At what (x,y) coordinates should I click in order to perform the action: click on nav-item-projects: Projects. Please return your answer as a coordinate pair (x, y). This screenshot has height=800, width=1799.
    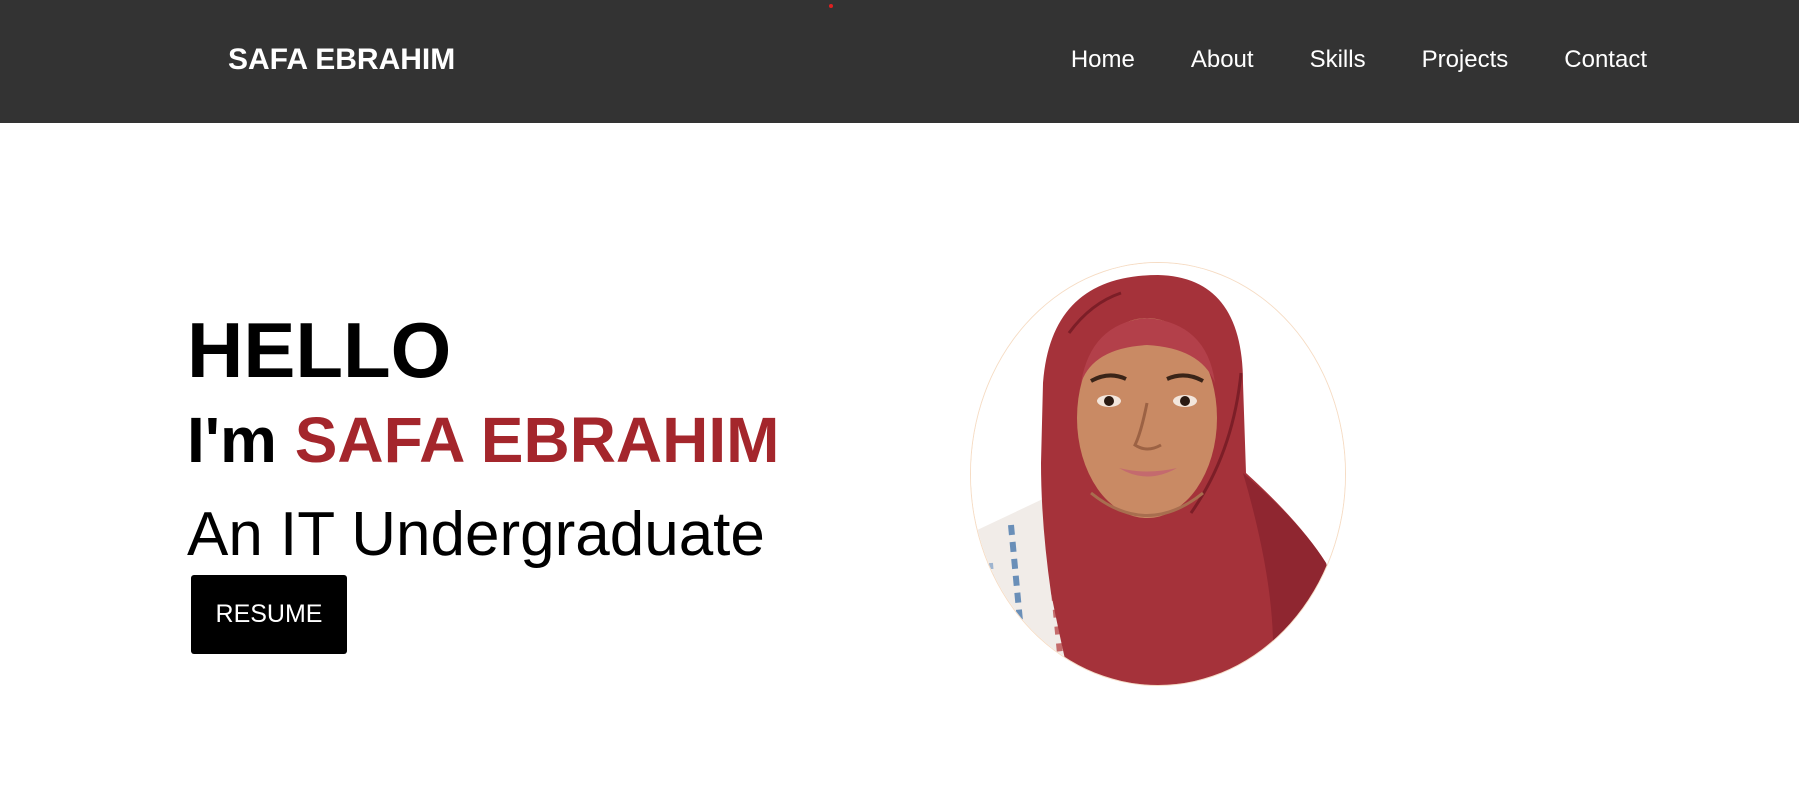
    Looking at the image, I should click on (1465, 60).